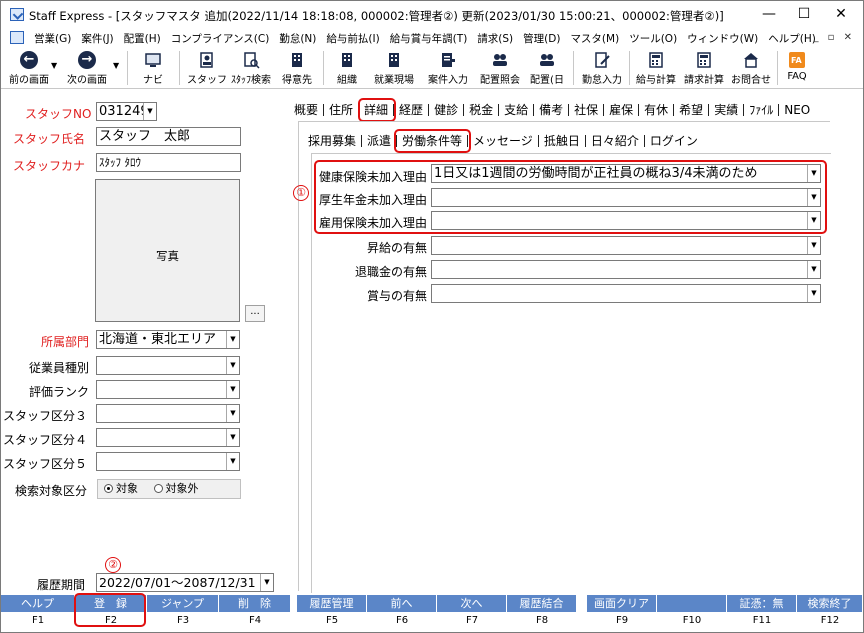 The width and height of the screenshot is (864, 633). What do you see at coordinates (412, 110) in the screenshot?
I see `tab-history: 経歴` at bounding box center [412, 110].